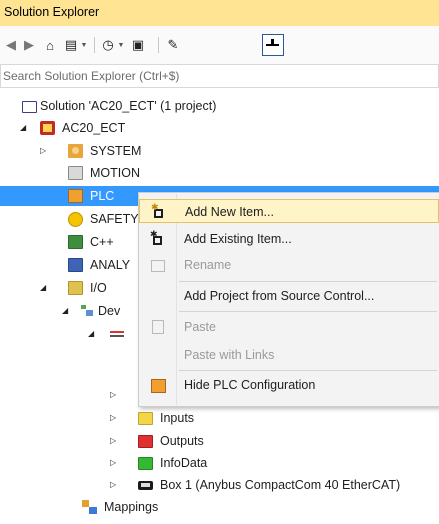 This screenshot has width=439, height=524. What do you see at coordinates (158, 211) in the screenshot?
I see `add-new-item-icon: ✱` at bounding box center [158, 211].